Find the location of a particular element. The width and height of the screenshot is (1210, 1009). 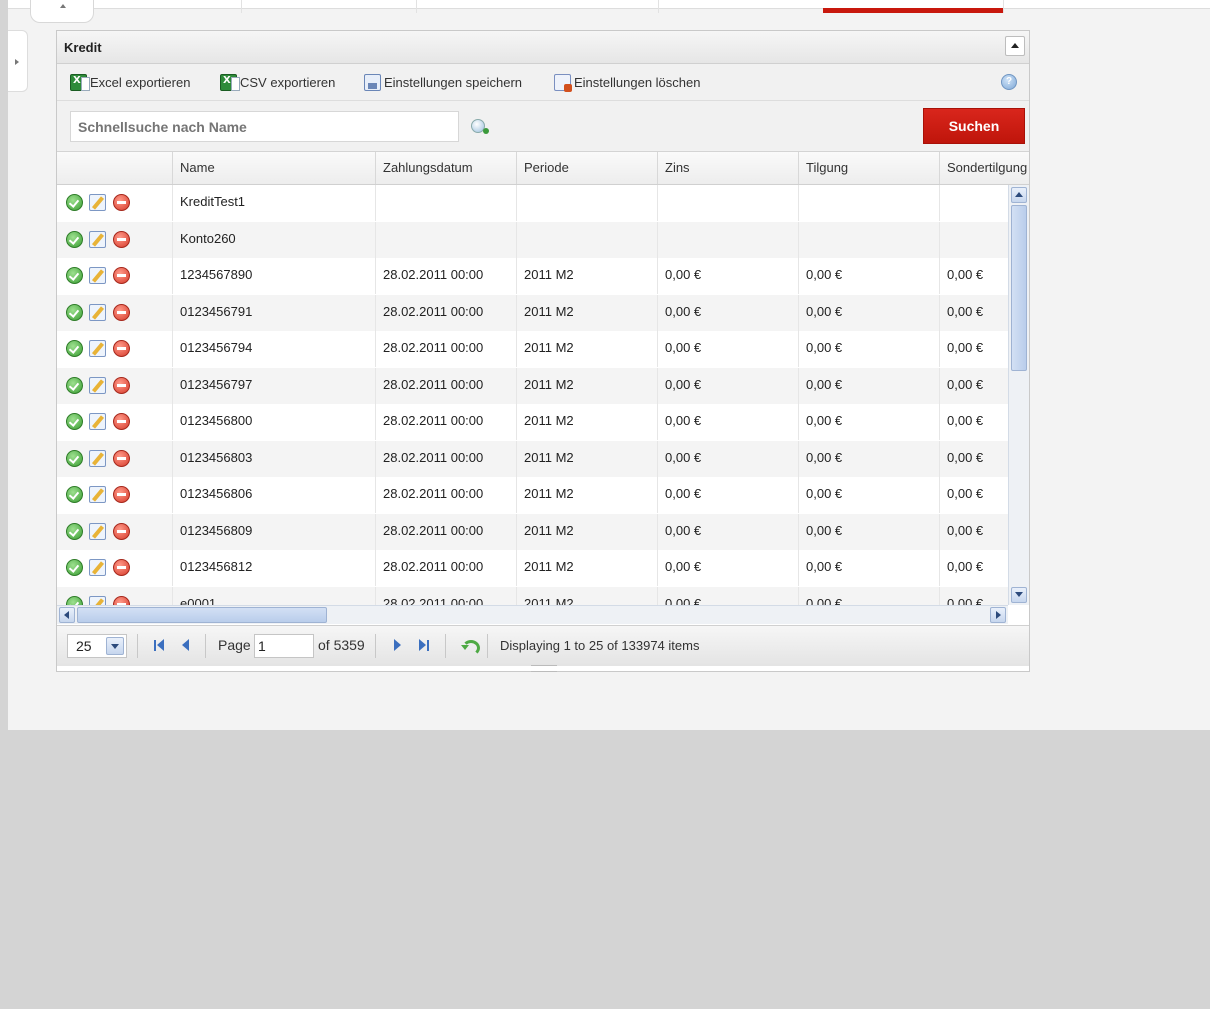

search-input is located at coordinates (264, 126).